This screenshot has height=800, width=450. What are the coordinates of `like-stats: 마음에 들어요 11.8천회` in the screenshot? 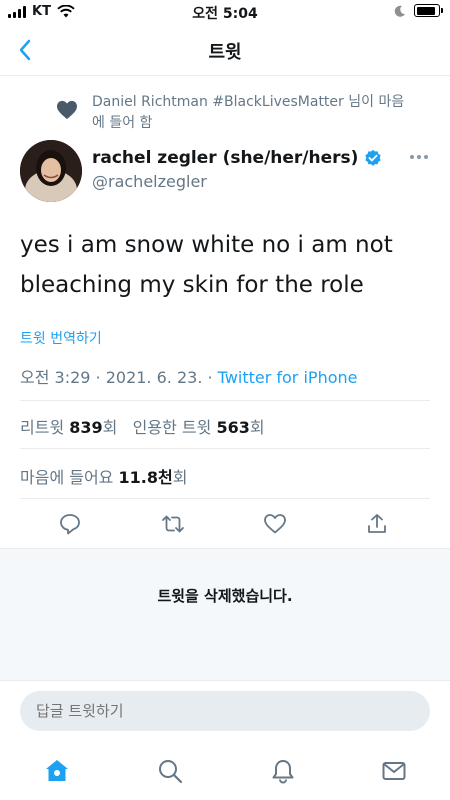 It's located at (103, 476).